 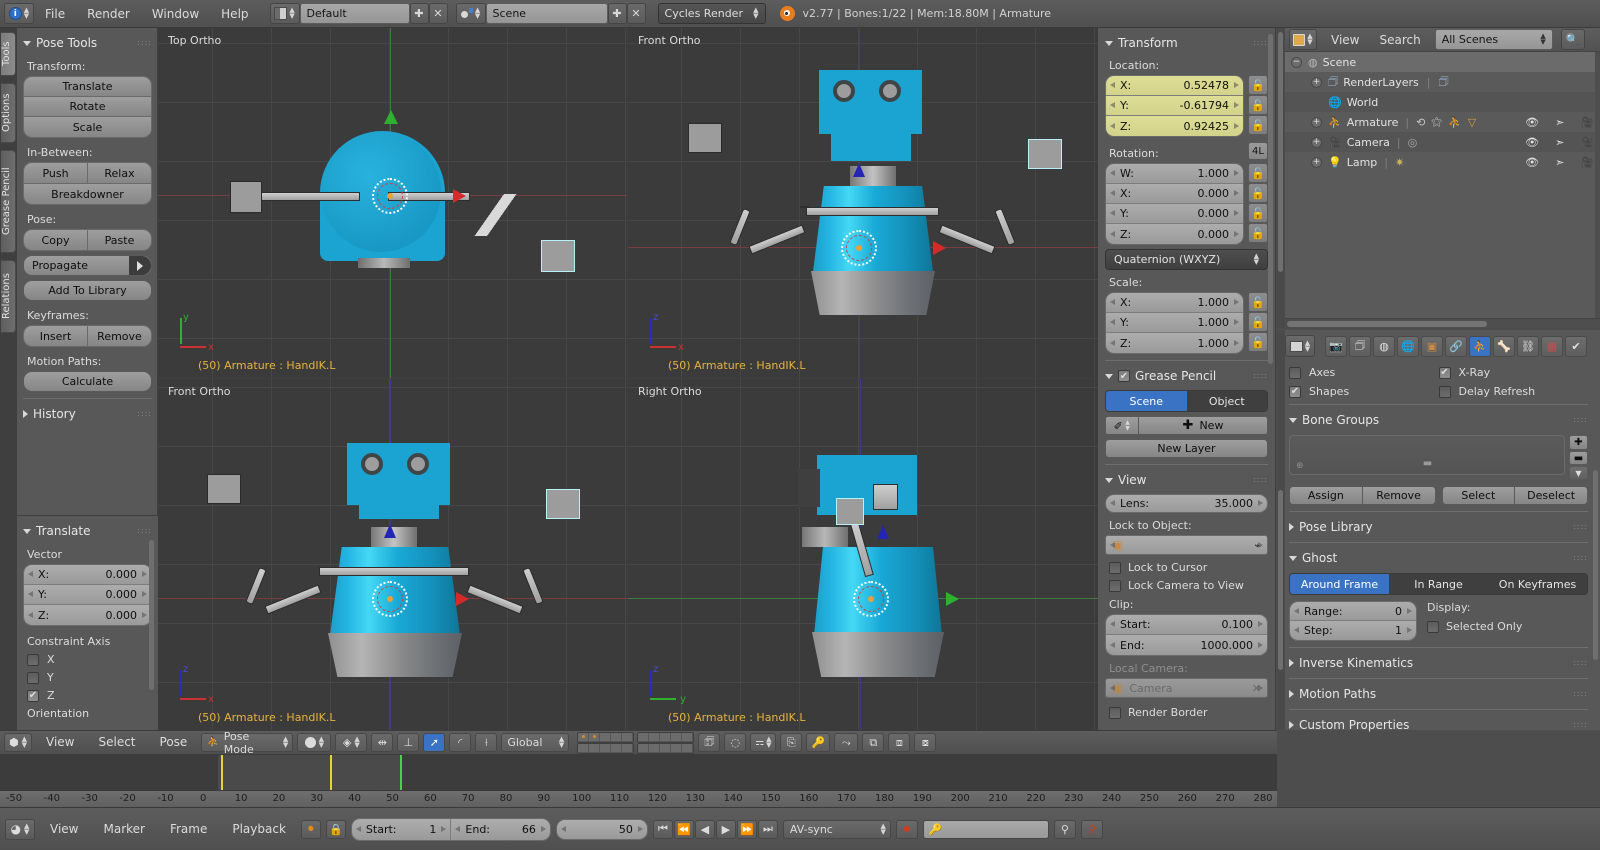 What do you see at coordinates (1325, 495) in the screenshot?
I see `assign-button: Assign` at bounding box center [1325, 495].